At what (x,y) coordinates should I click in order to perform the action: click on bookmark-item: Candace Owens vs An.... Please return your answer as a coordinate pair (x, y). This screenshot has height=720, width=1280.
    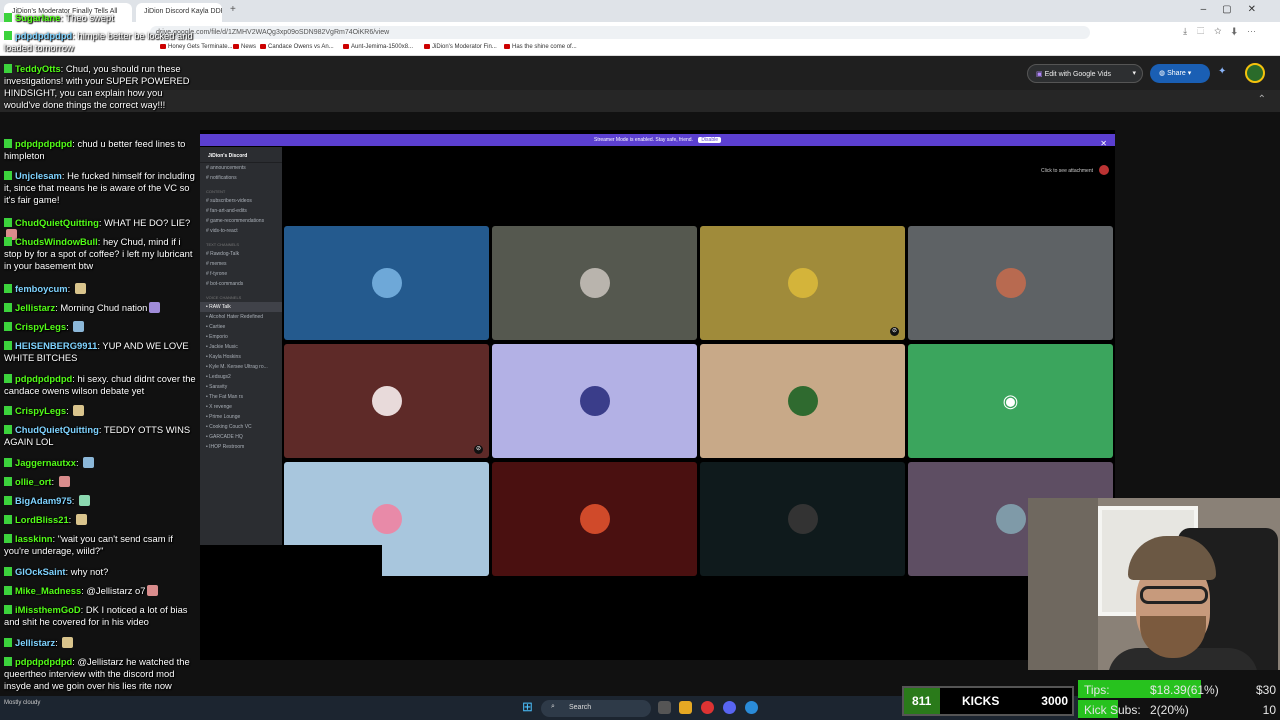
    Looking at the image, I should click on (297, 47).